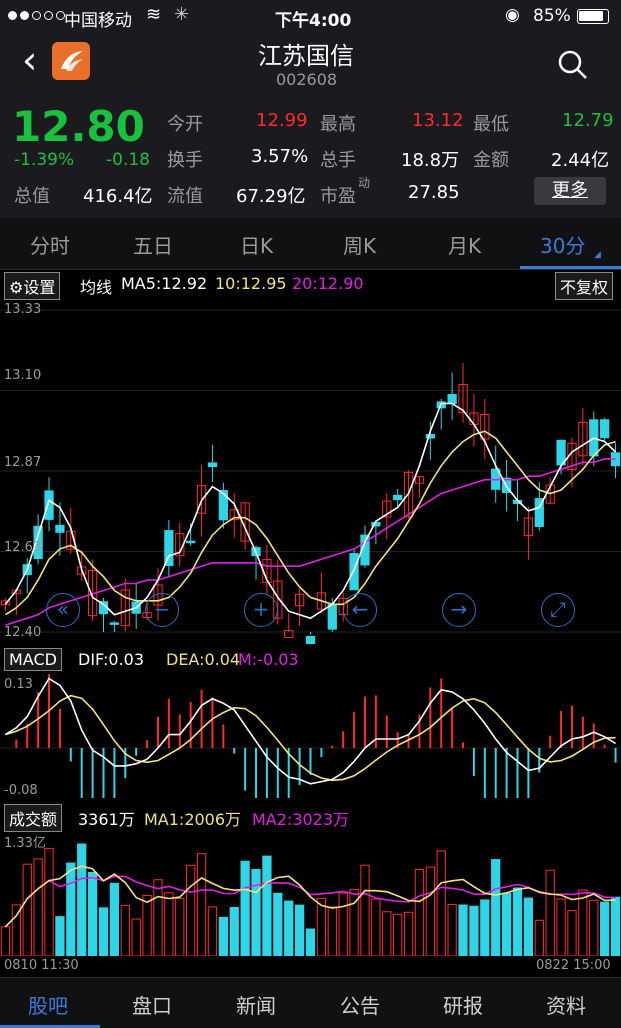 The image size is (621, 1028). What do you see at coordinates (71, 61) in the screenshot?
I see `app-logo-icon` at bounding box center [71, 61].